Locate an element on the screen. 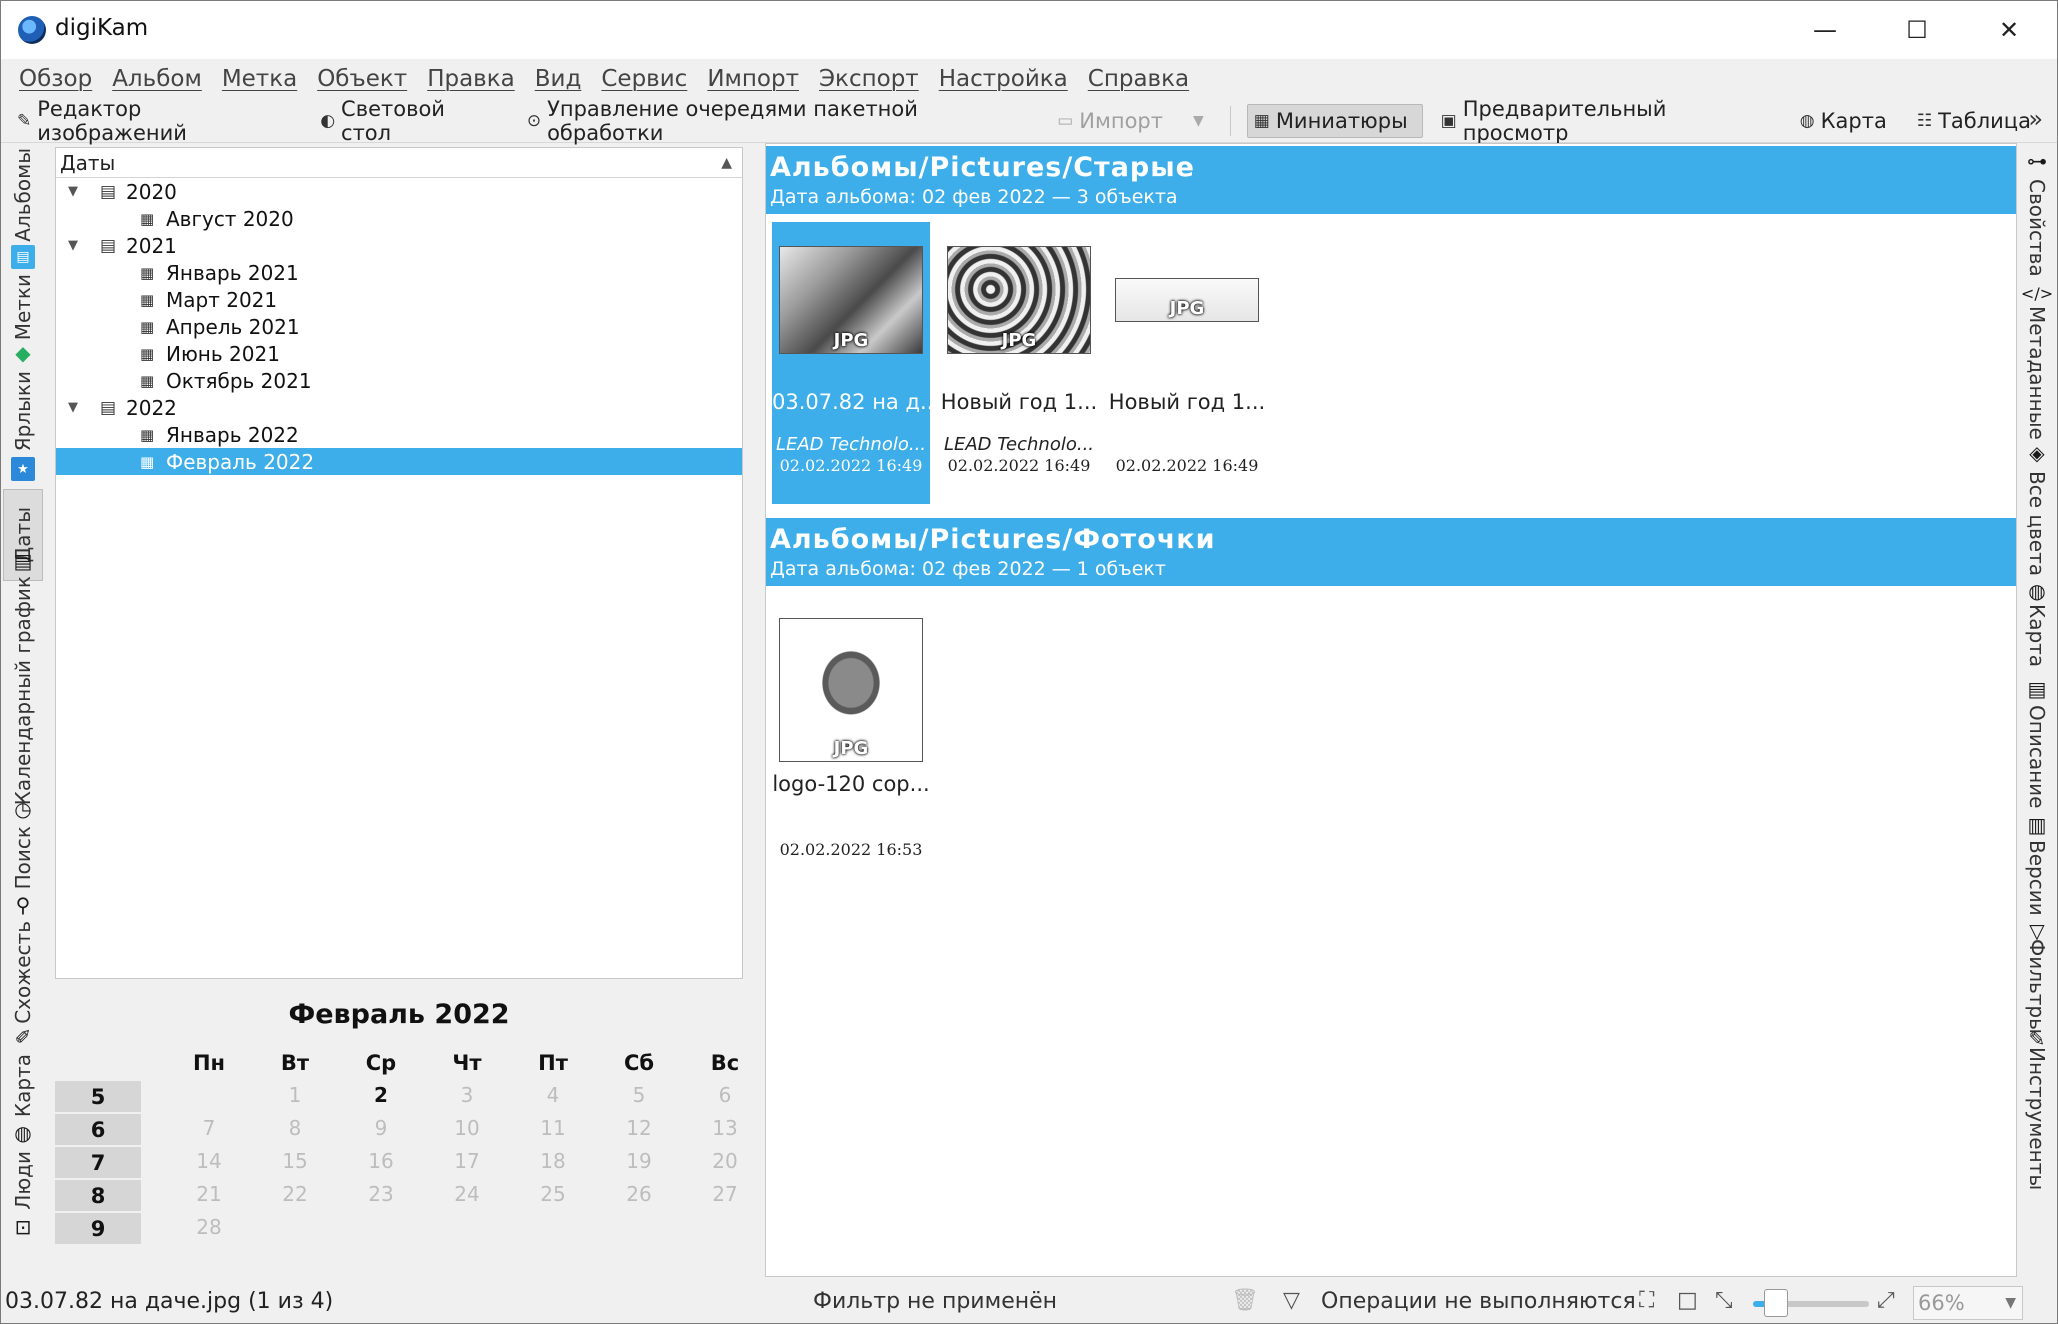  tree-month-row: ▦ Октябрь 2021 is located at coordinates (399, 380).